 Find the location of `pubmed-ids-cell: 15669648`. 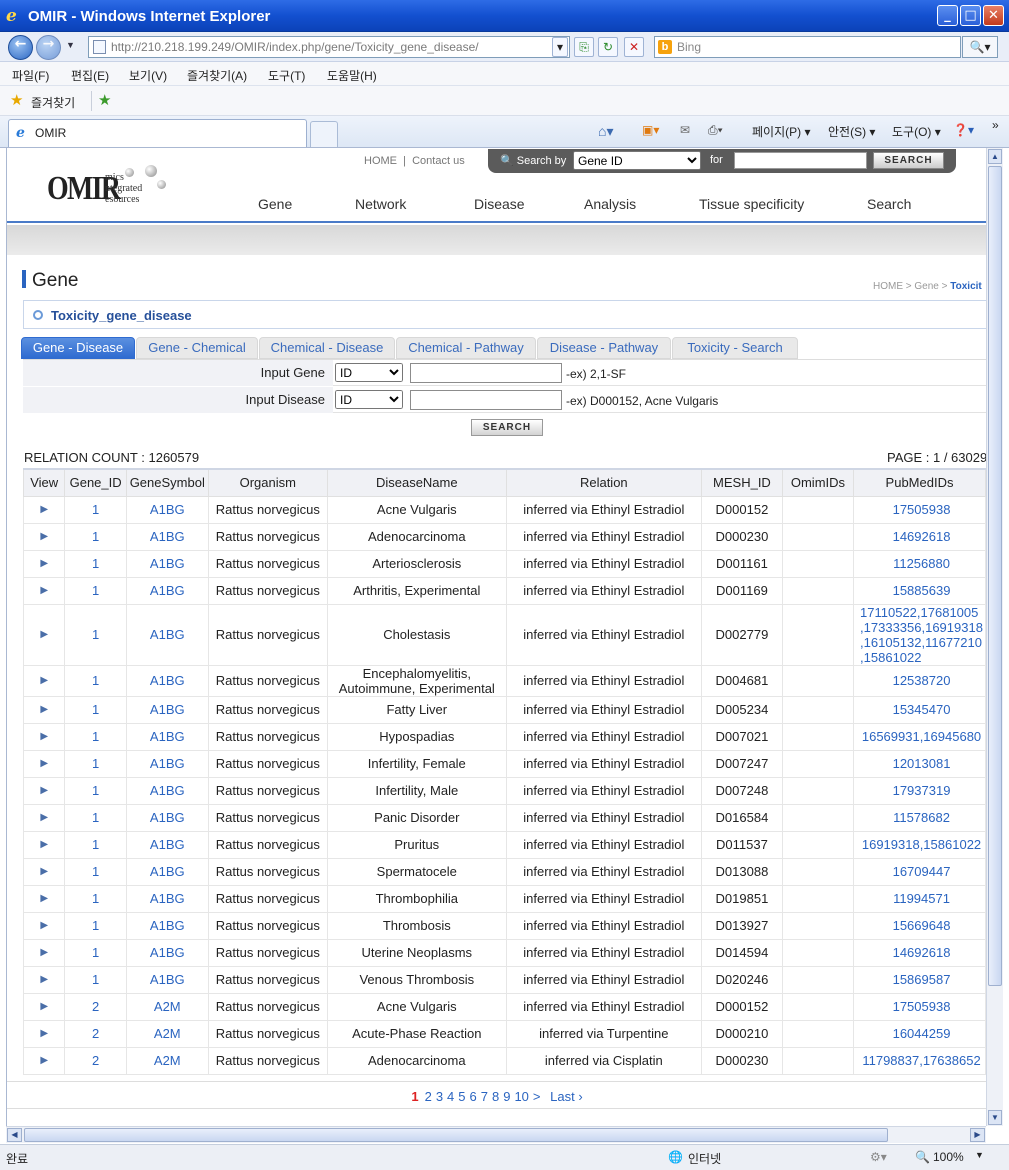

pubmed-ids-cell: 15669648 is located at coordinates (919, 925).